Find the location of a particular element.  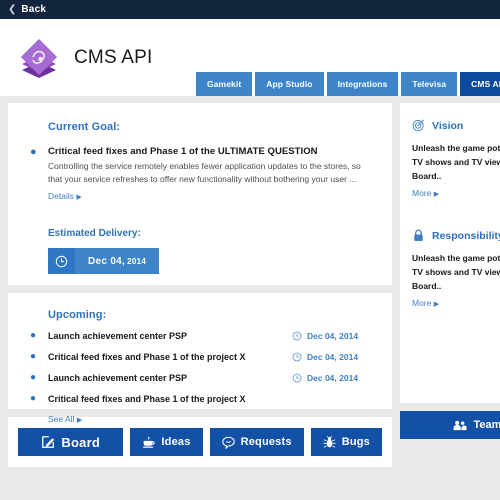

responsibility-more-label: More is located at coordinates (422, 303).